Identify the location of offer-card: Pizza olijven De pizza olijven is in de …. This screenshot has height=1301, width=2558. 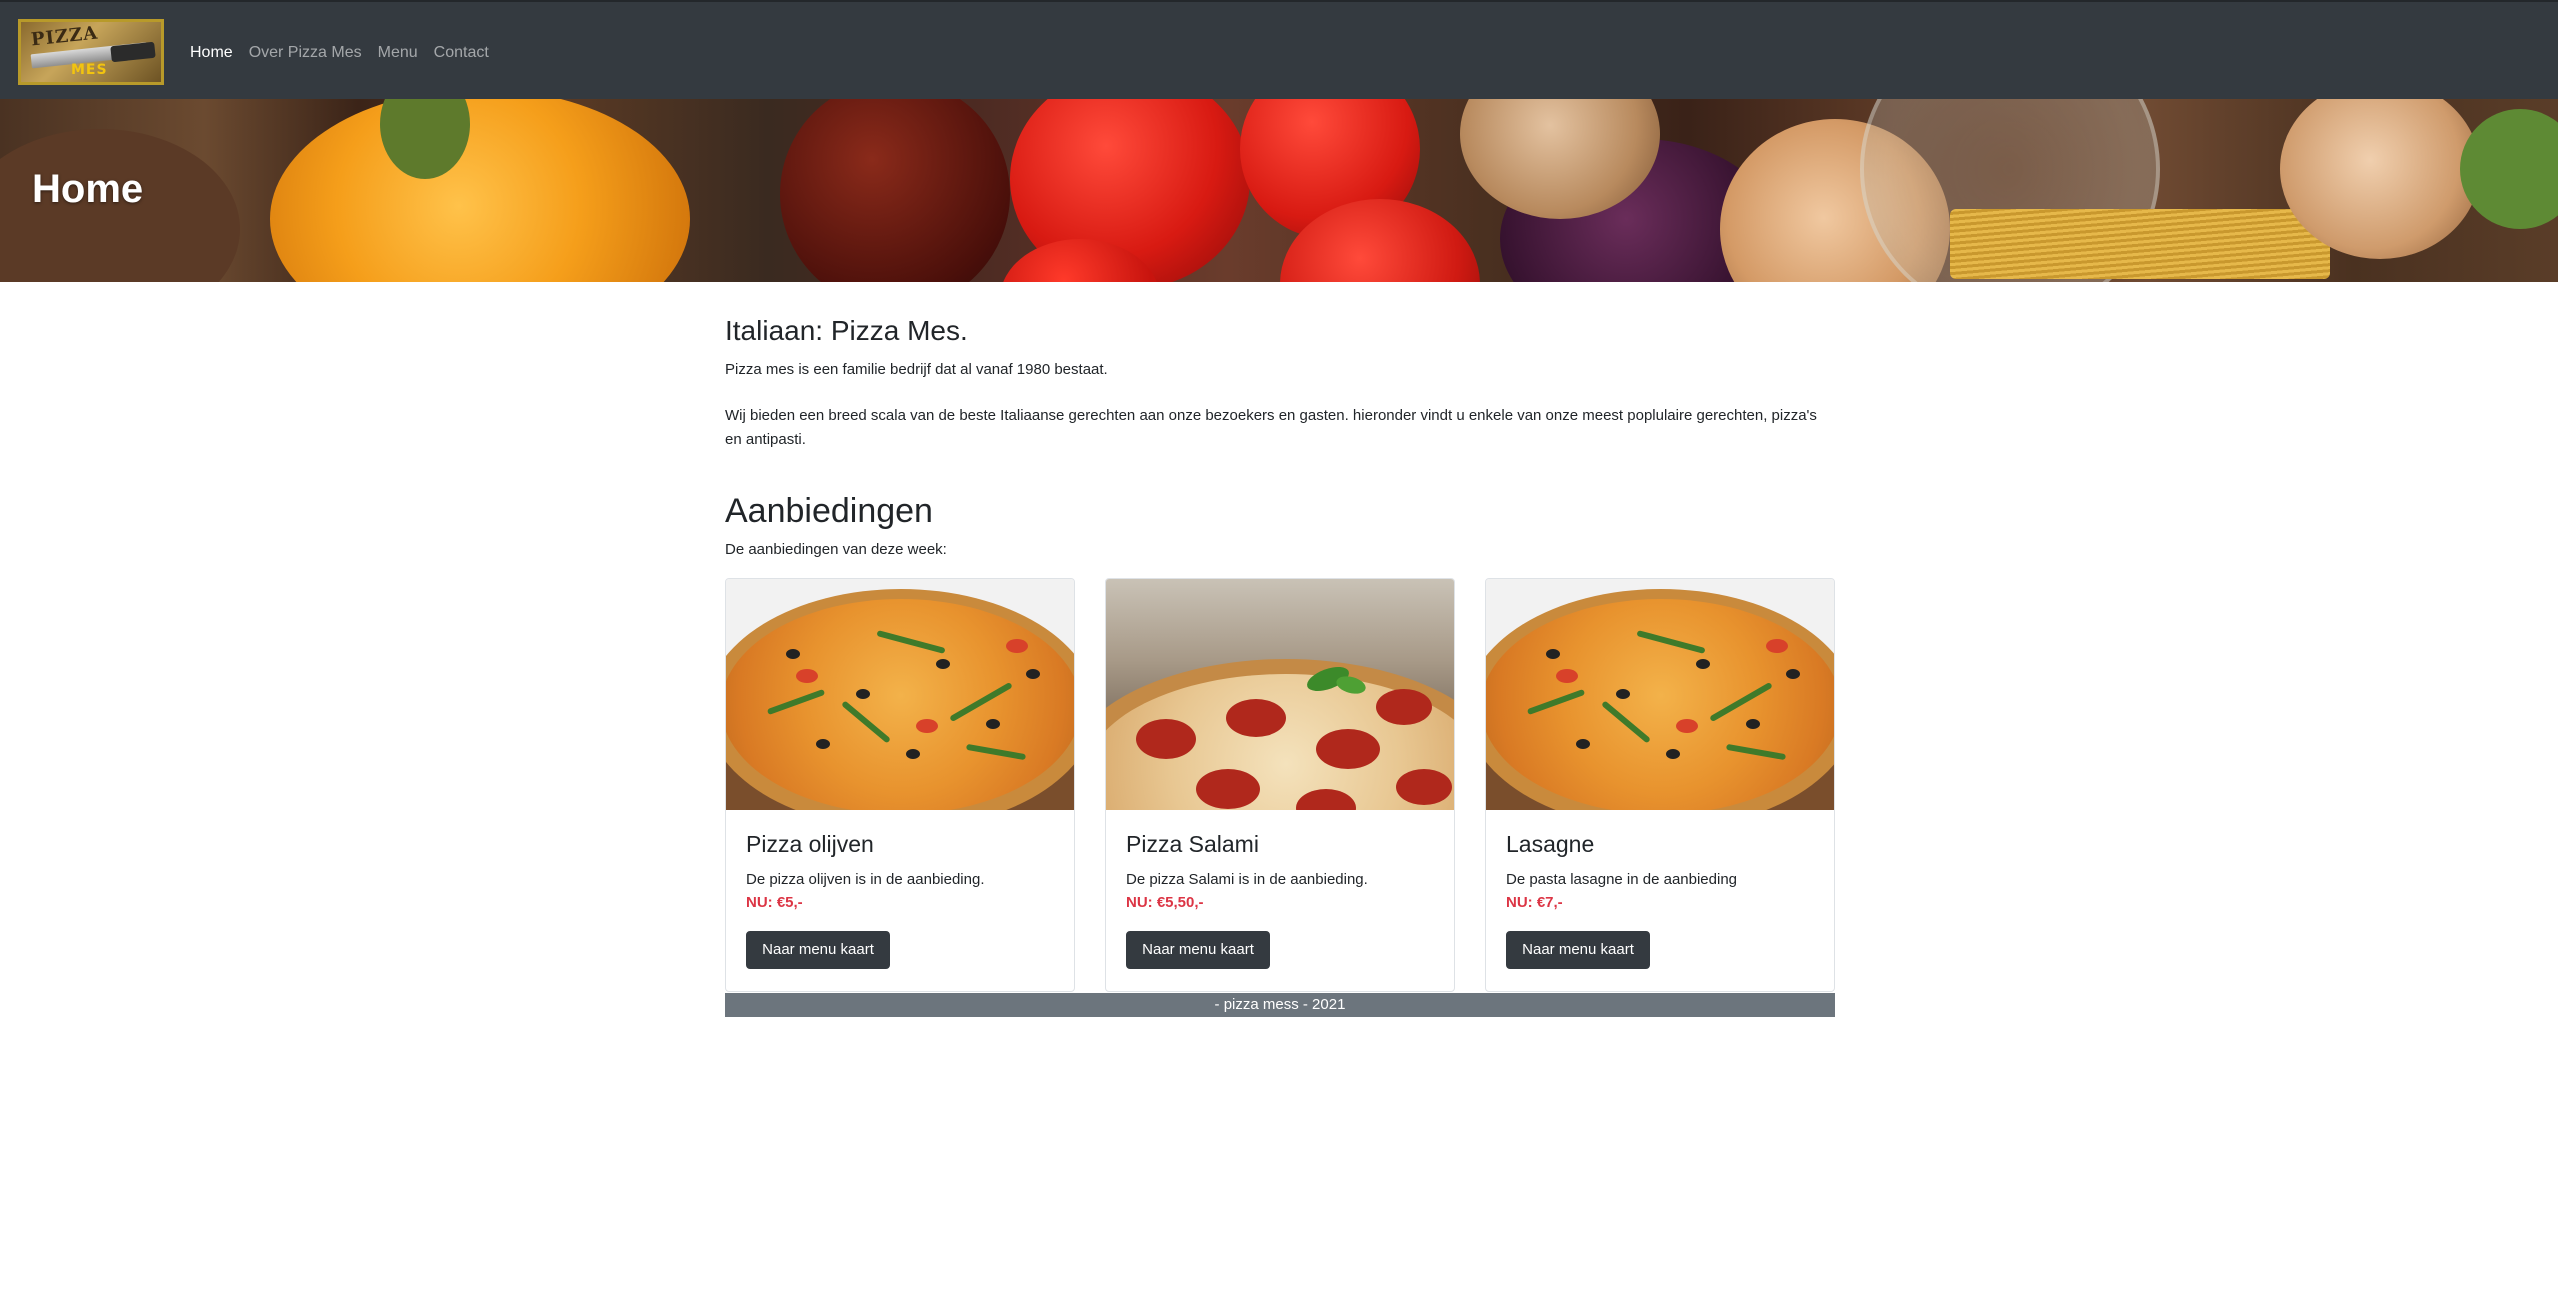
(900, 785).